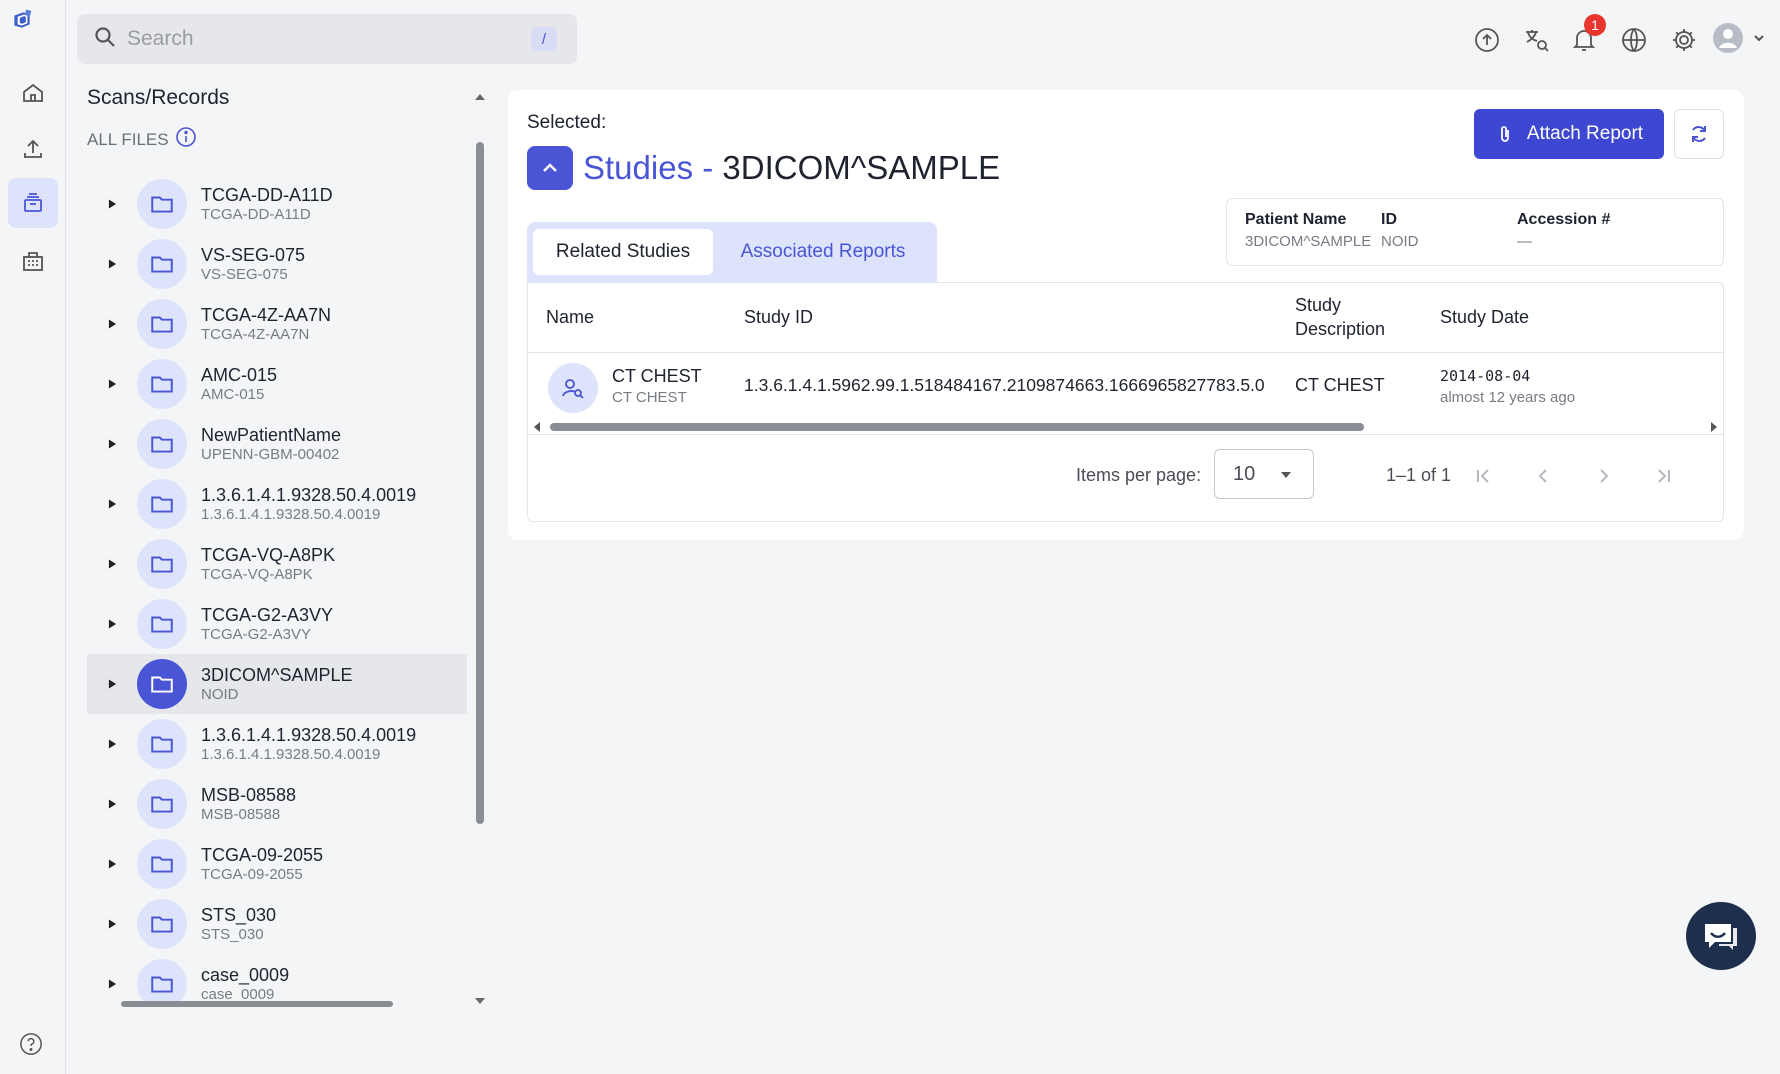  I want to click on accession-label: Accession #, so click(1564, 219).